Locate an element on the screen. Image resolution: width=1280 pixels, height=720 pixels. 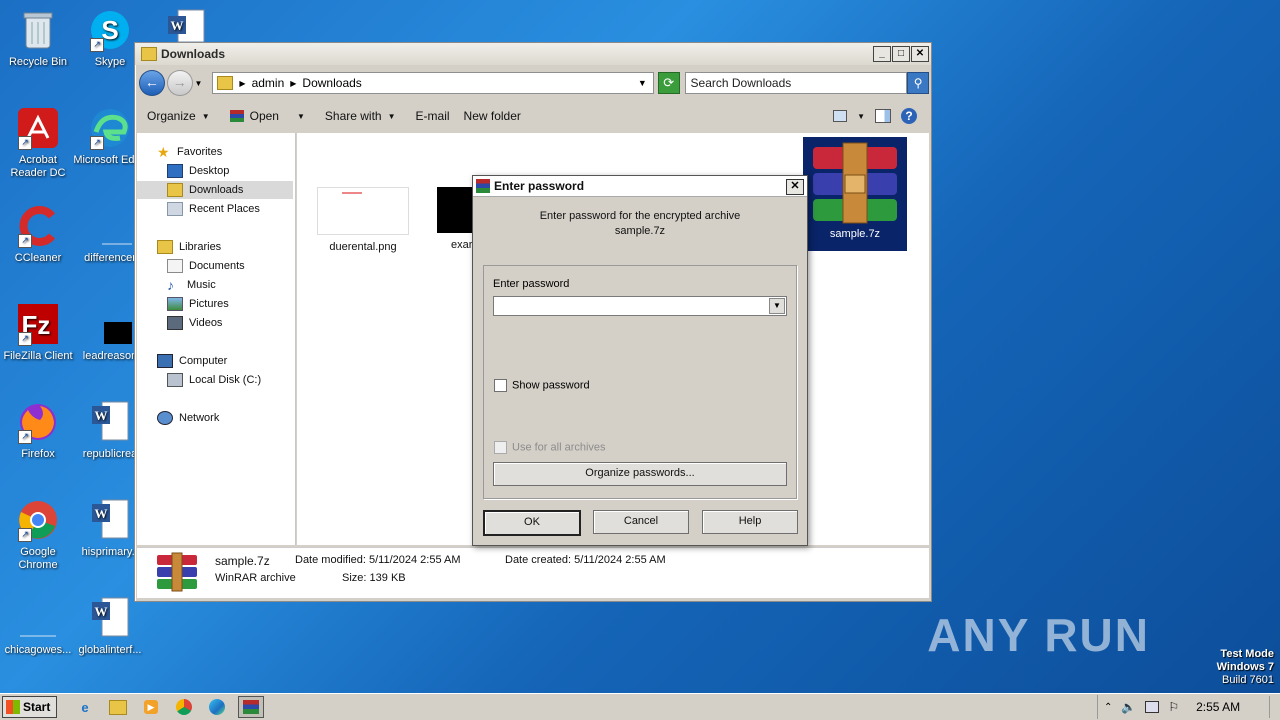
nav-label: Videos is located at coordinates (206, 323).